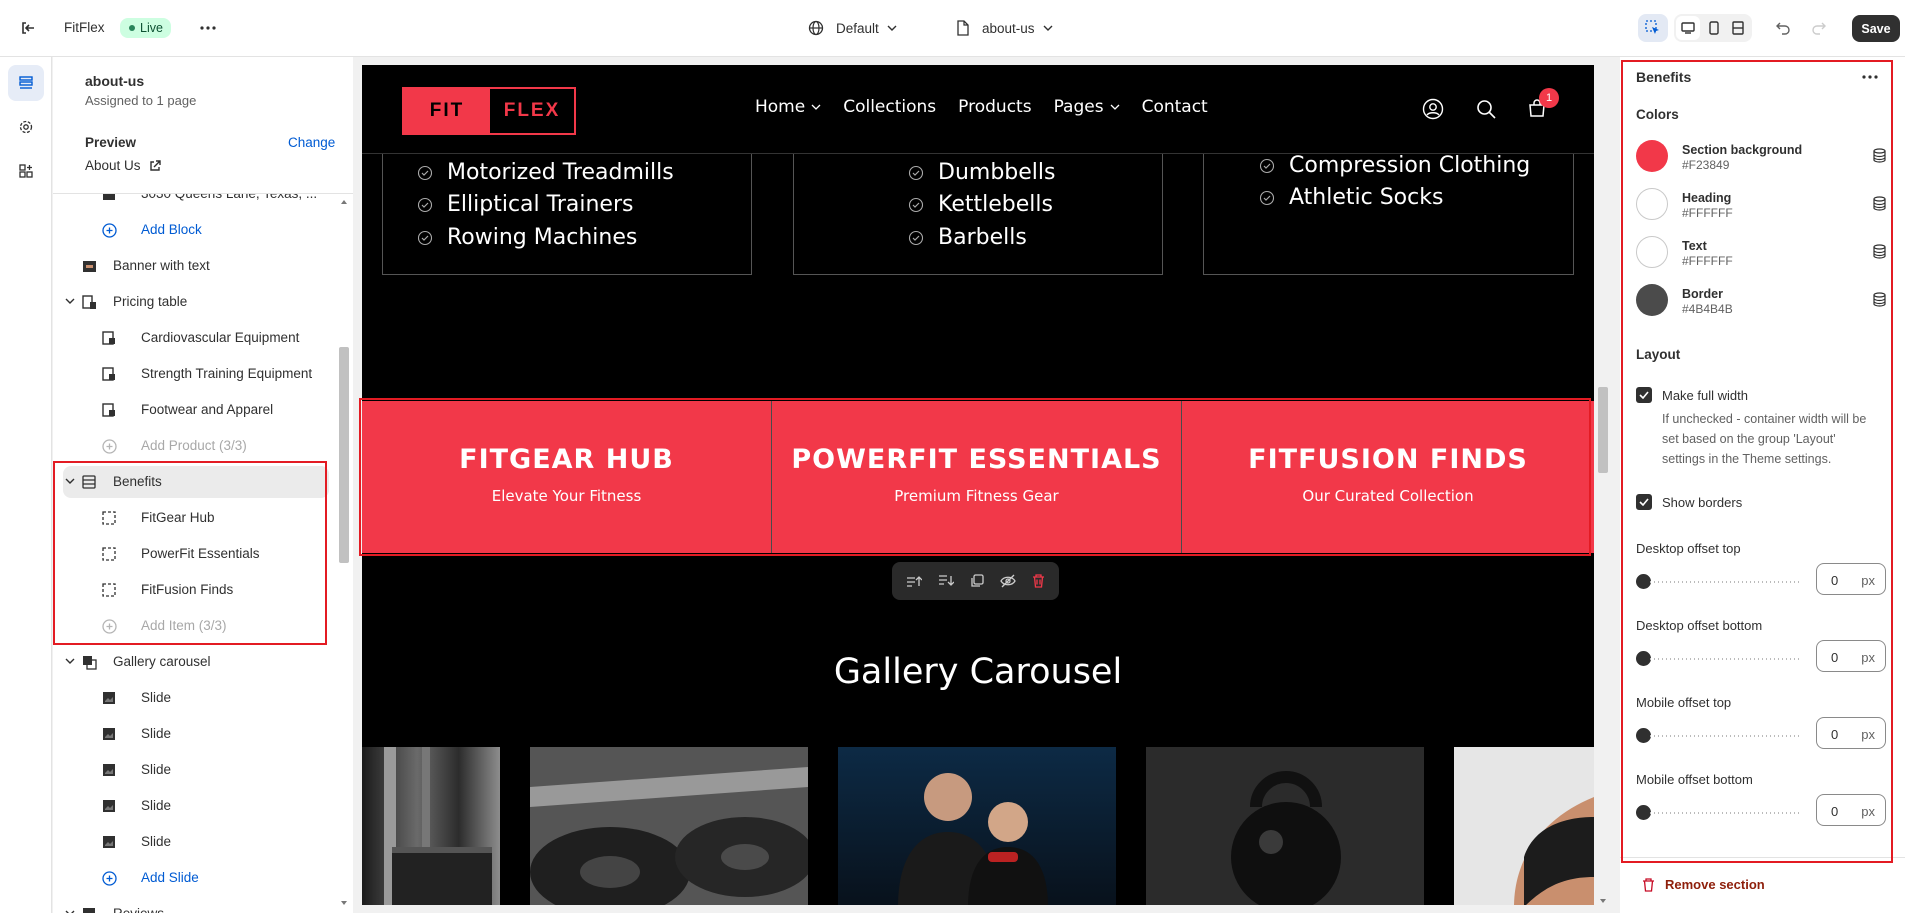 The width and height of the screenshot is (1905, 913). Describe the element at coordinates (1783, 28) in the screenshot. I see `undo-icon` at that location.